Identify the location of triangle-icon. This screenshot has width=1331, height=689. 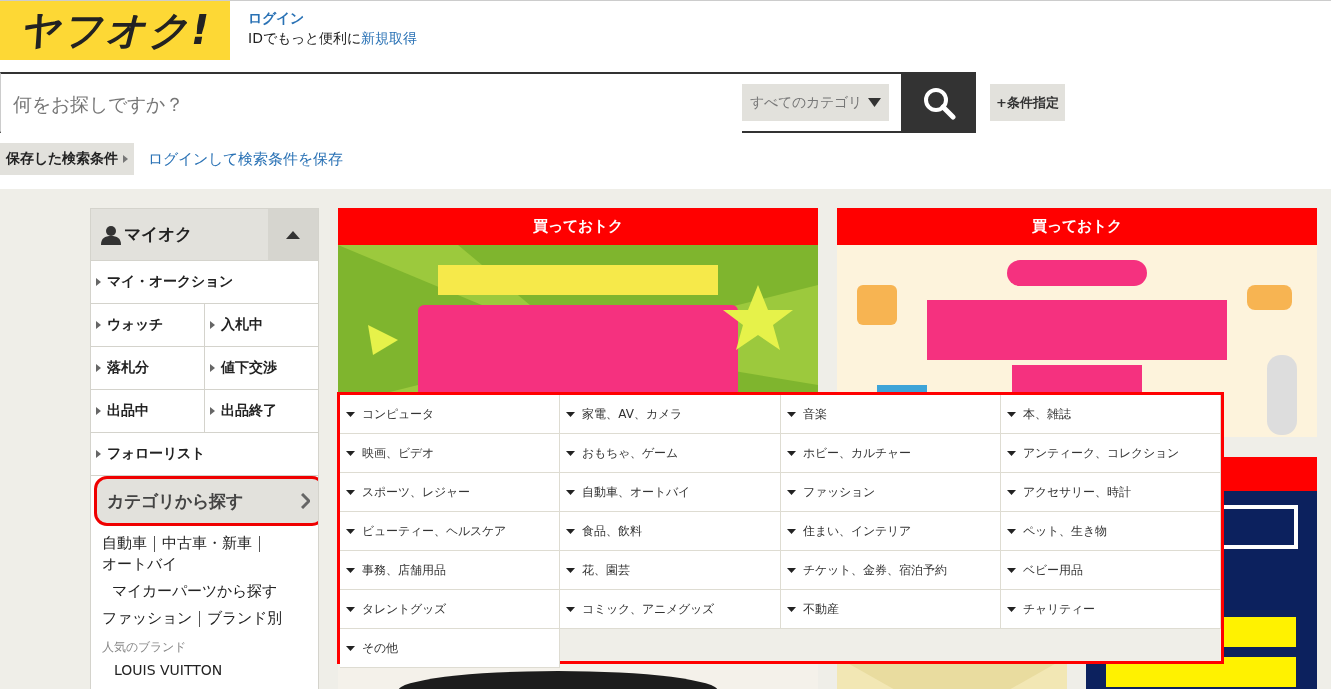
(293, 234).